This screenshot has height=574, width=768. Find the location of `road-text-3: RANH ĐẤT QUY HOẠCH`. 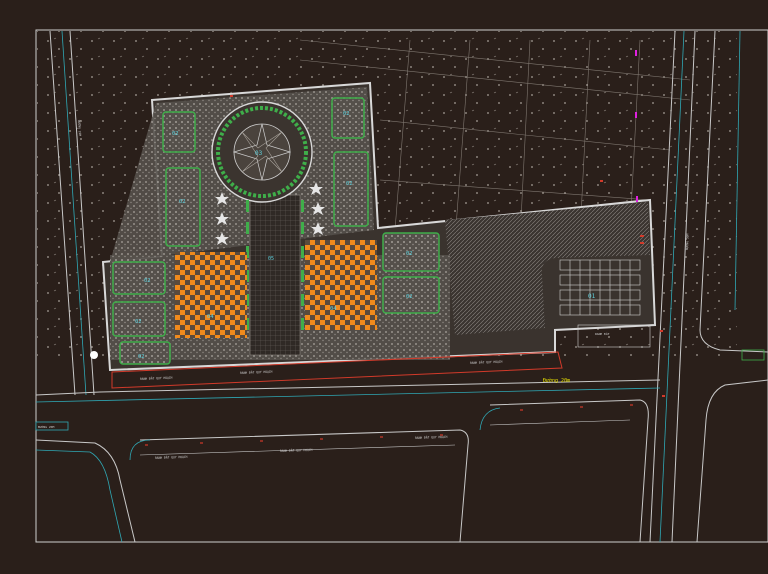

road-text-3: RANH ĐẤT QUY HOẠCH is located at coordinates (431, 437).